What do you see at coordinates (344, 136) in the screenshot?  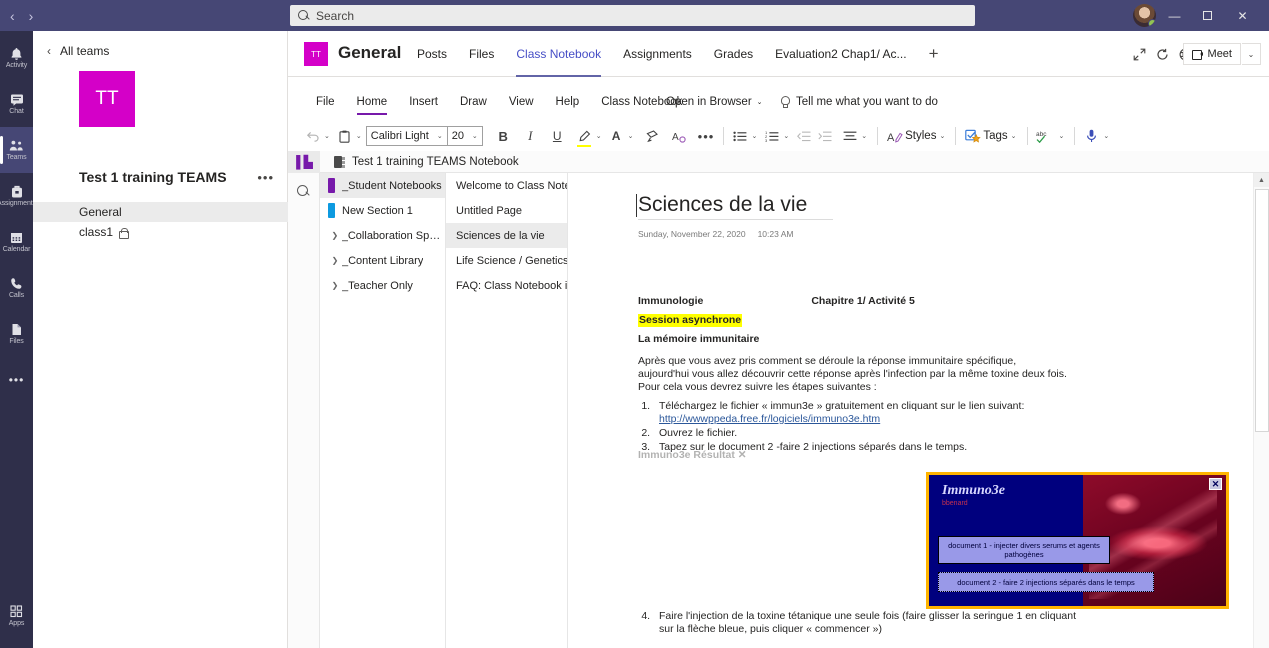 I see `paste-button` at bounding box center [344, 136].